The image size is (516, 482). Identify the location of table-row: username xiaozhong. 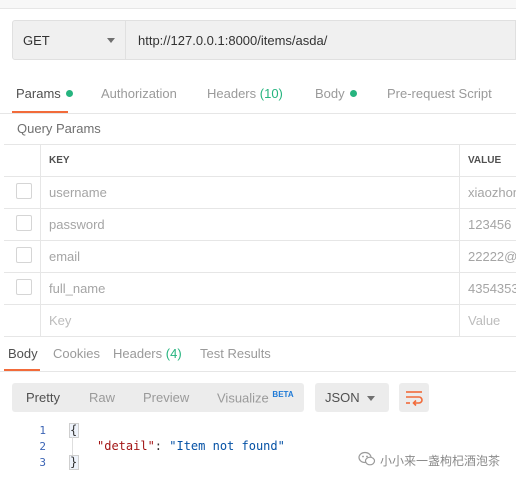
(260, 193).